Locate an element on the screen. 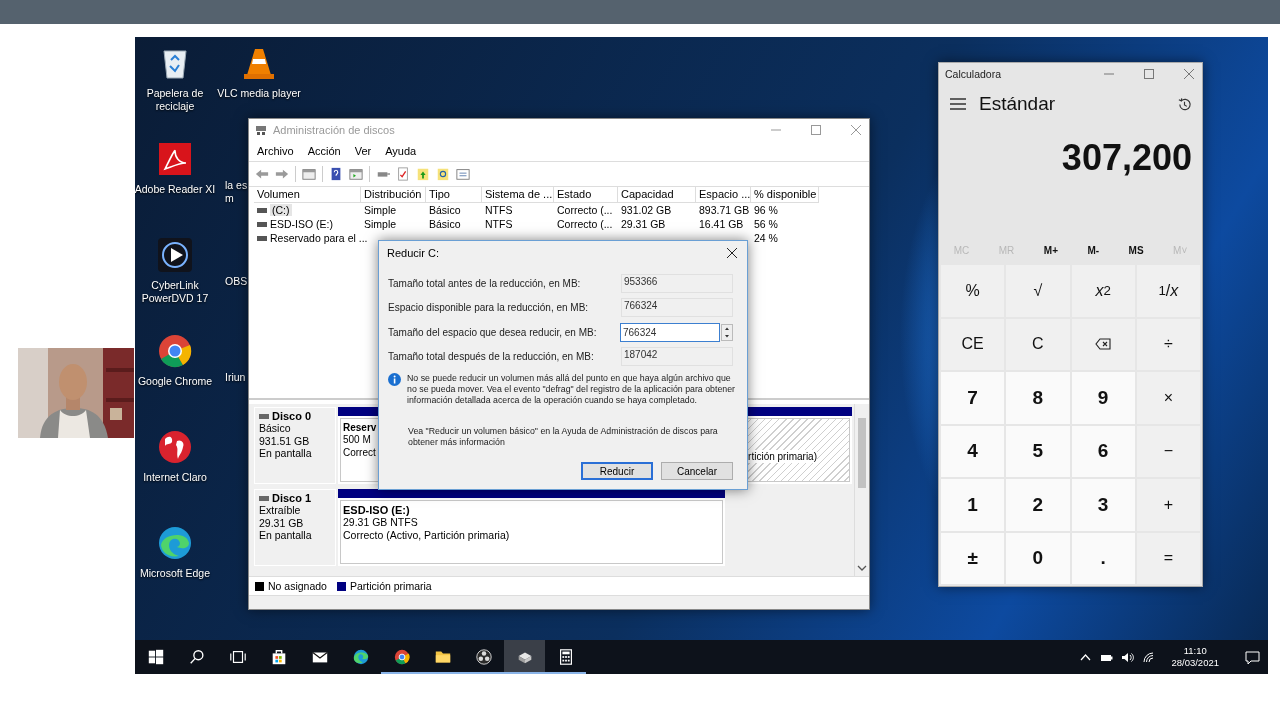 The height and width of the screenshot is (720, 1280). spinner-icon is located at coordinates (727, 332).